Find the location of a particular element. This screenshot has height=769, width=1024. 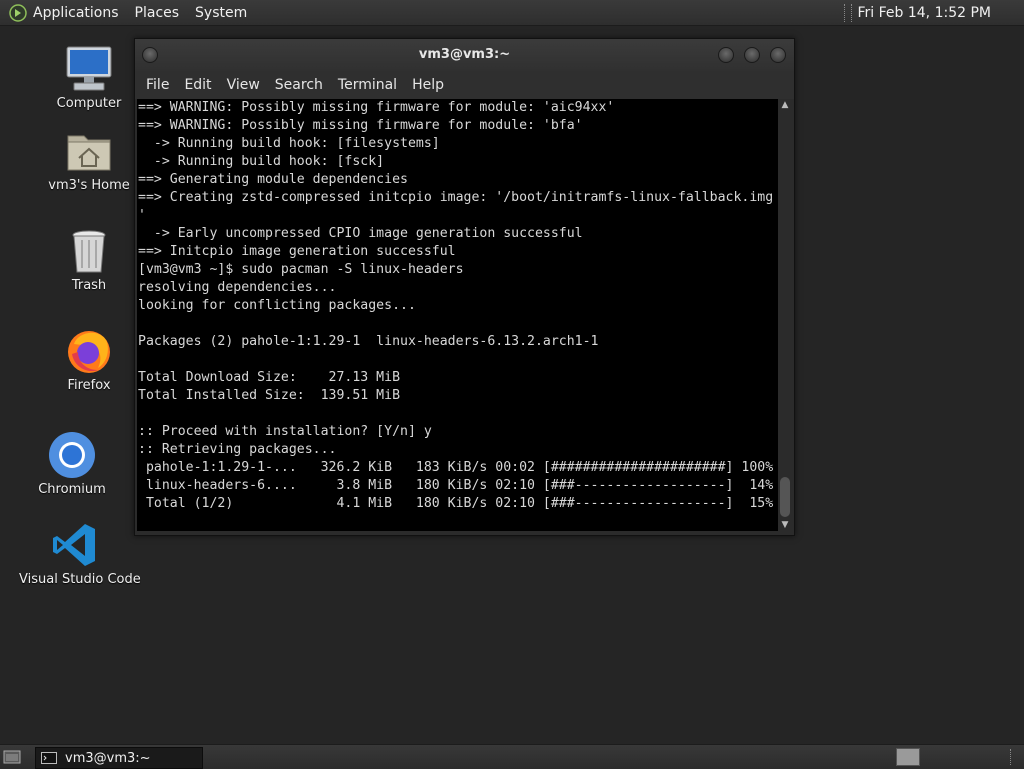

taskbar-terminal-button: vm3@vm3:~ is located at coordinates (119, 758).